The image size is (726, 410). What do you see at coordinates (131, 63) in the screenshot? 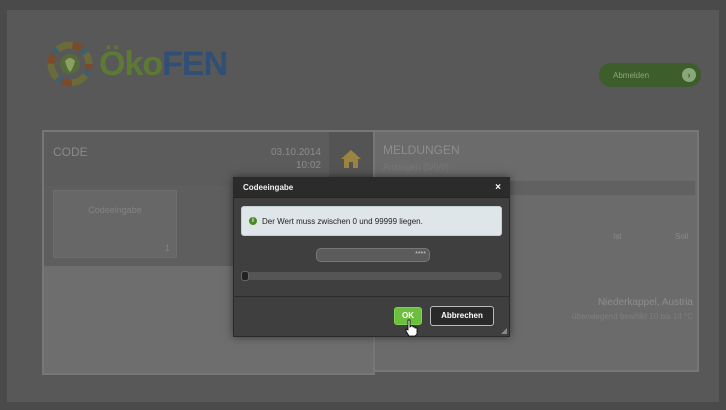
I see `logo-text-oko: Öko` at bounding box center [131, 63].